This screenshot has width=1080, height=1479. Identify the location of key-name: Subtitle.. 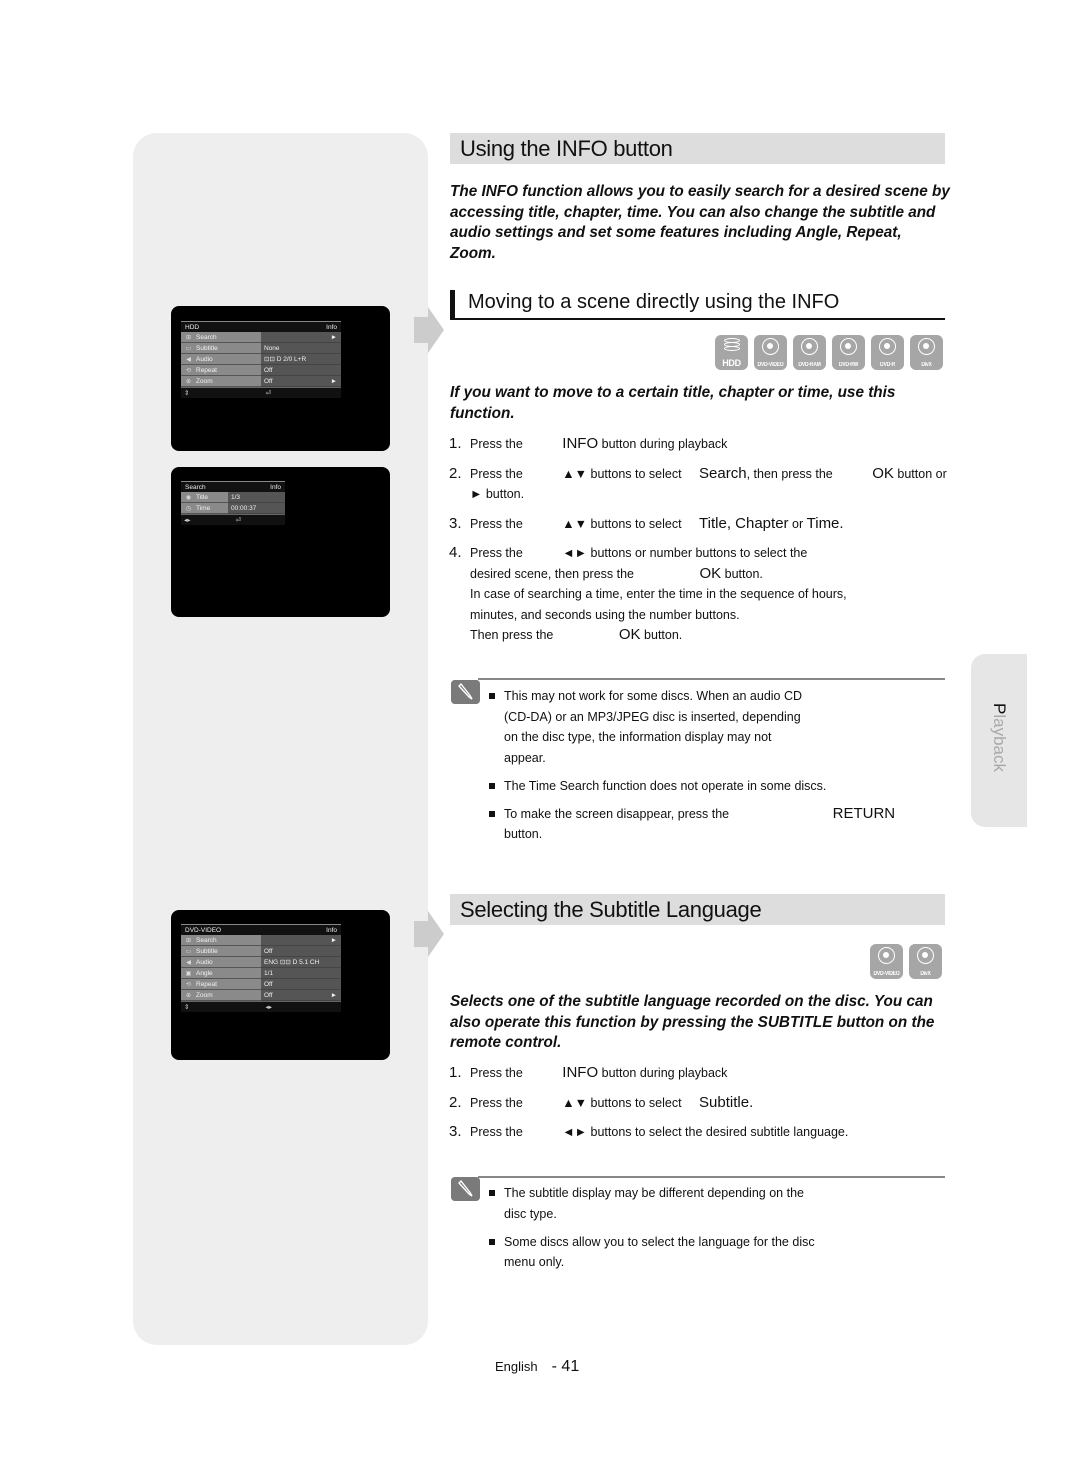
(726, 1102).